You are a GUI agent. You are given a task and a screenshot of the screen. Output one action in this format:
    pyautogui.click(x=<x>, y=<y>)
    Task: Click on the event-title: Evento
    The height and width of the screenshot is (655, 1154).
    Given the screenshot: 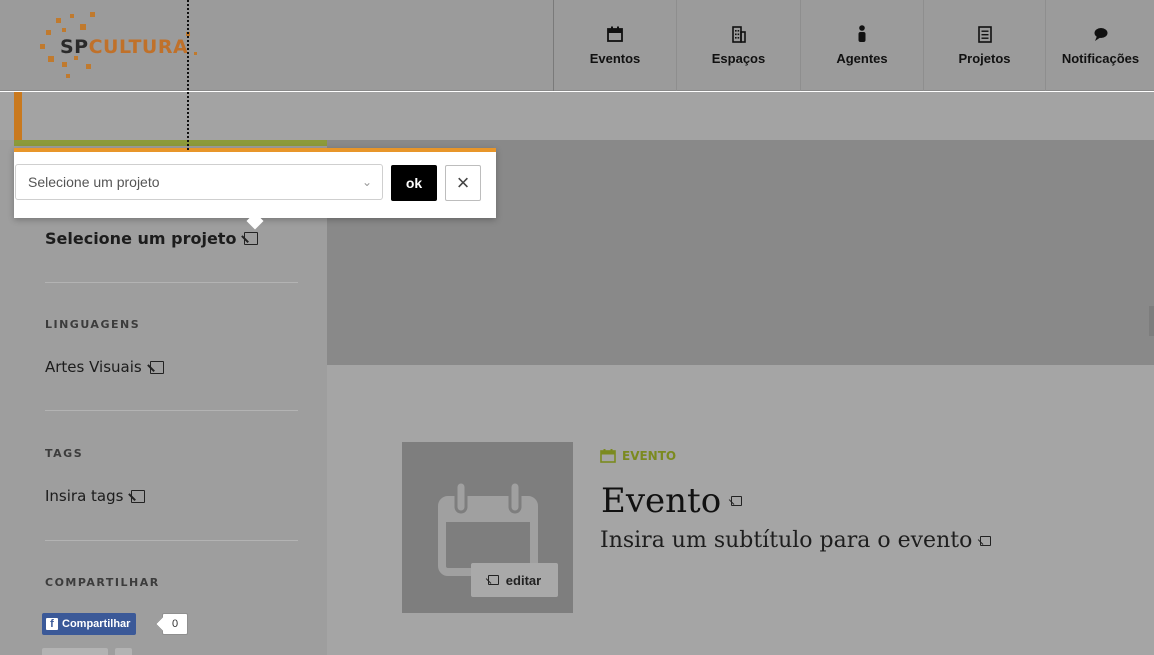 What is the action you would take?
    pyautogui.click(x=672, y=501)
    